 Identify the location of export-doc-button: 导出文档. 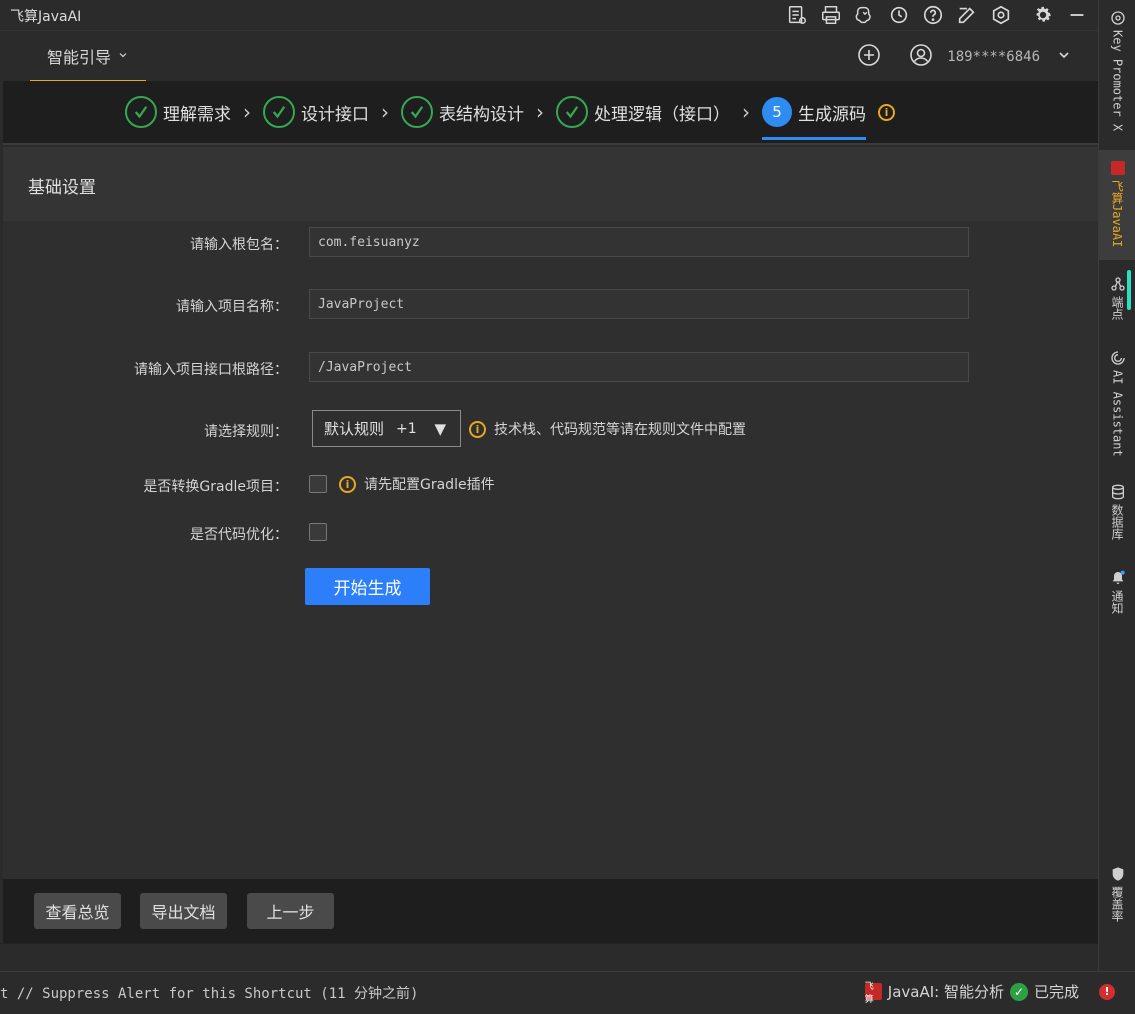
(183, 911).